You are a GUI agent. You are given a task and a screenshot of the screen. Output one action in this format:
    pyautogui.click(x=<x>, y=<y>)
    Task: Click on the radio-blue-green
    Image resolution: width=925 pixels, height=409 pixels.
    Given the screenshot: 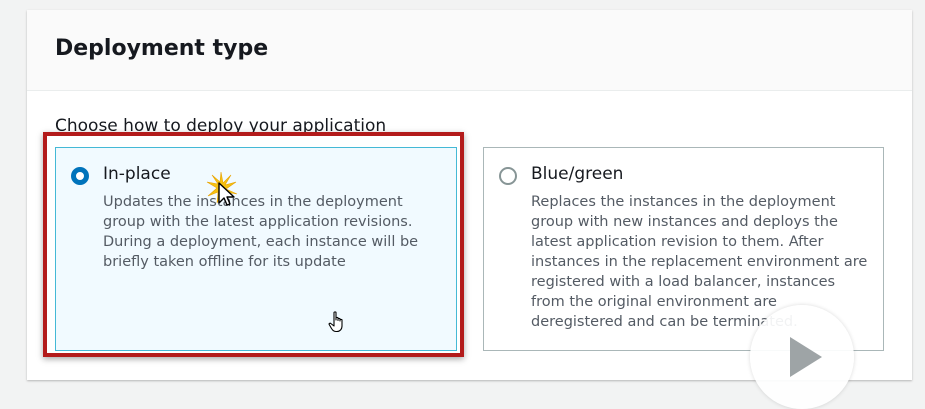 What is the action you would take?
    pyautogui.click(x=508, y=176)
    